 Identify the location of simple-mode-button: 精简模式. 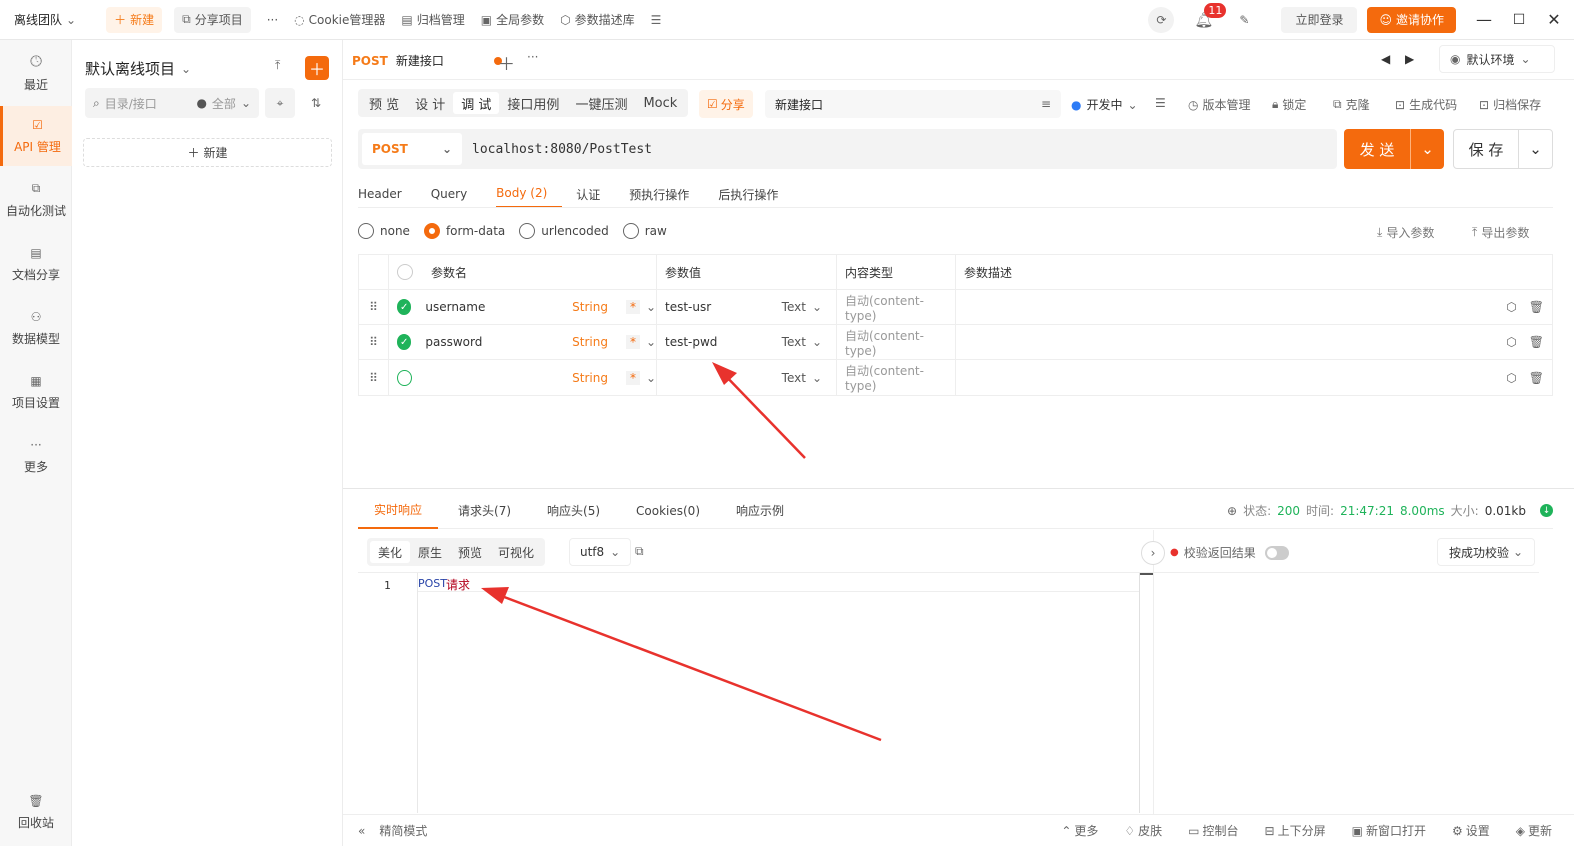
(403, 830).